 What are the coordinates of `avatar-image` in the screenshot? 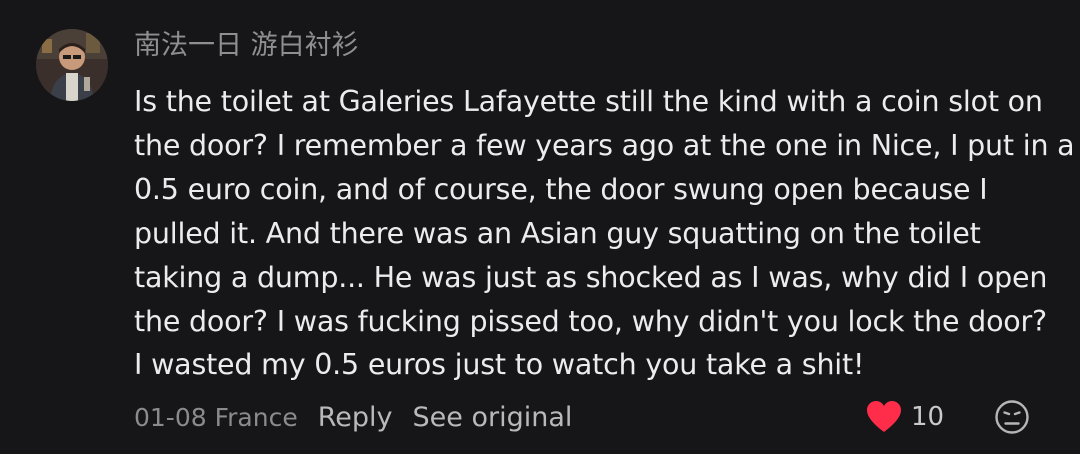 It's located at (72, 65).